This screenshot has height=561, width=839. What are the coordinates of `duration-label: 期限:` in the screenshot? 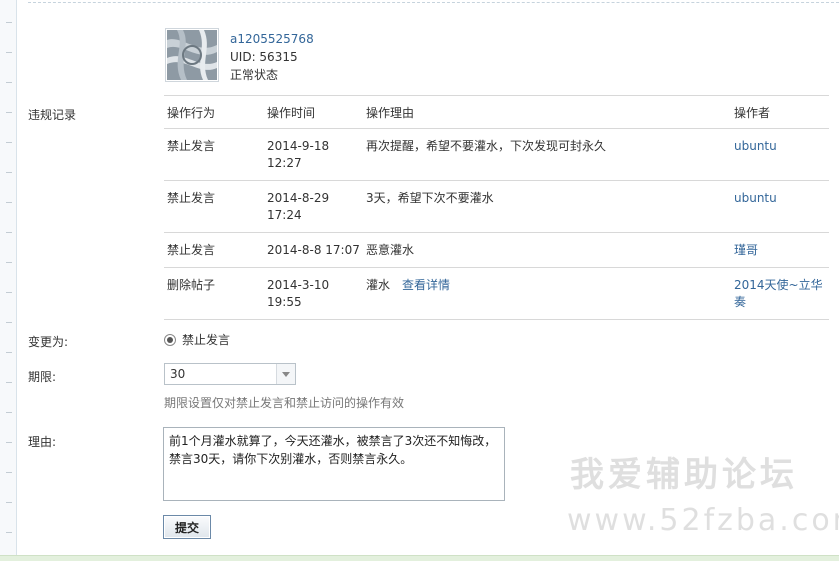 It's located at (42, 377).